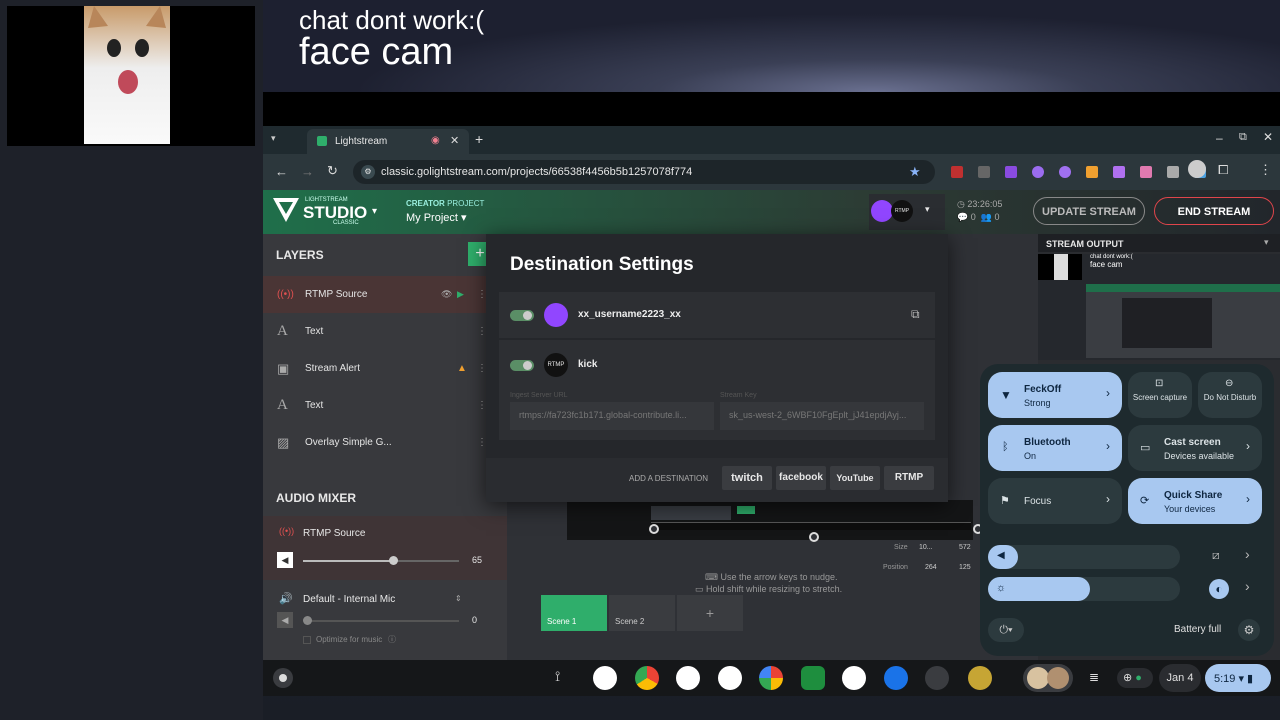 The height and width of the screenshot is (720, 1280). I want to click on speaker-icon: 🔊, so click(286, 599).